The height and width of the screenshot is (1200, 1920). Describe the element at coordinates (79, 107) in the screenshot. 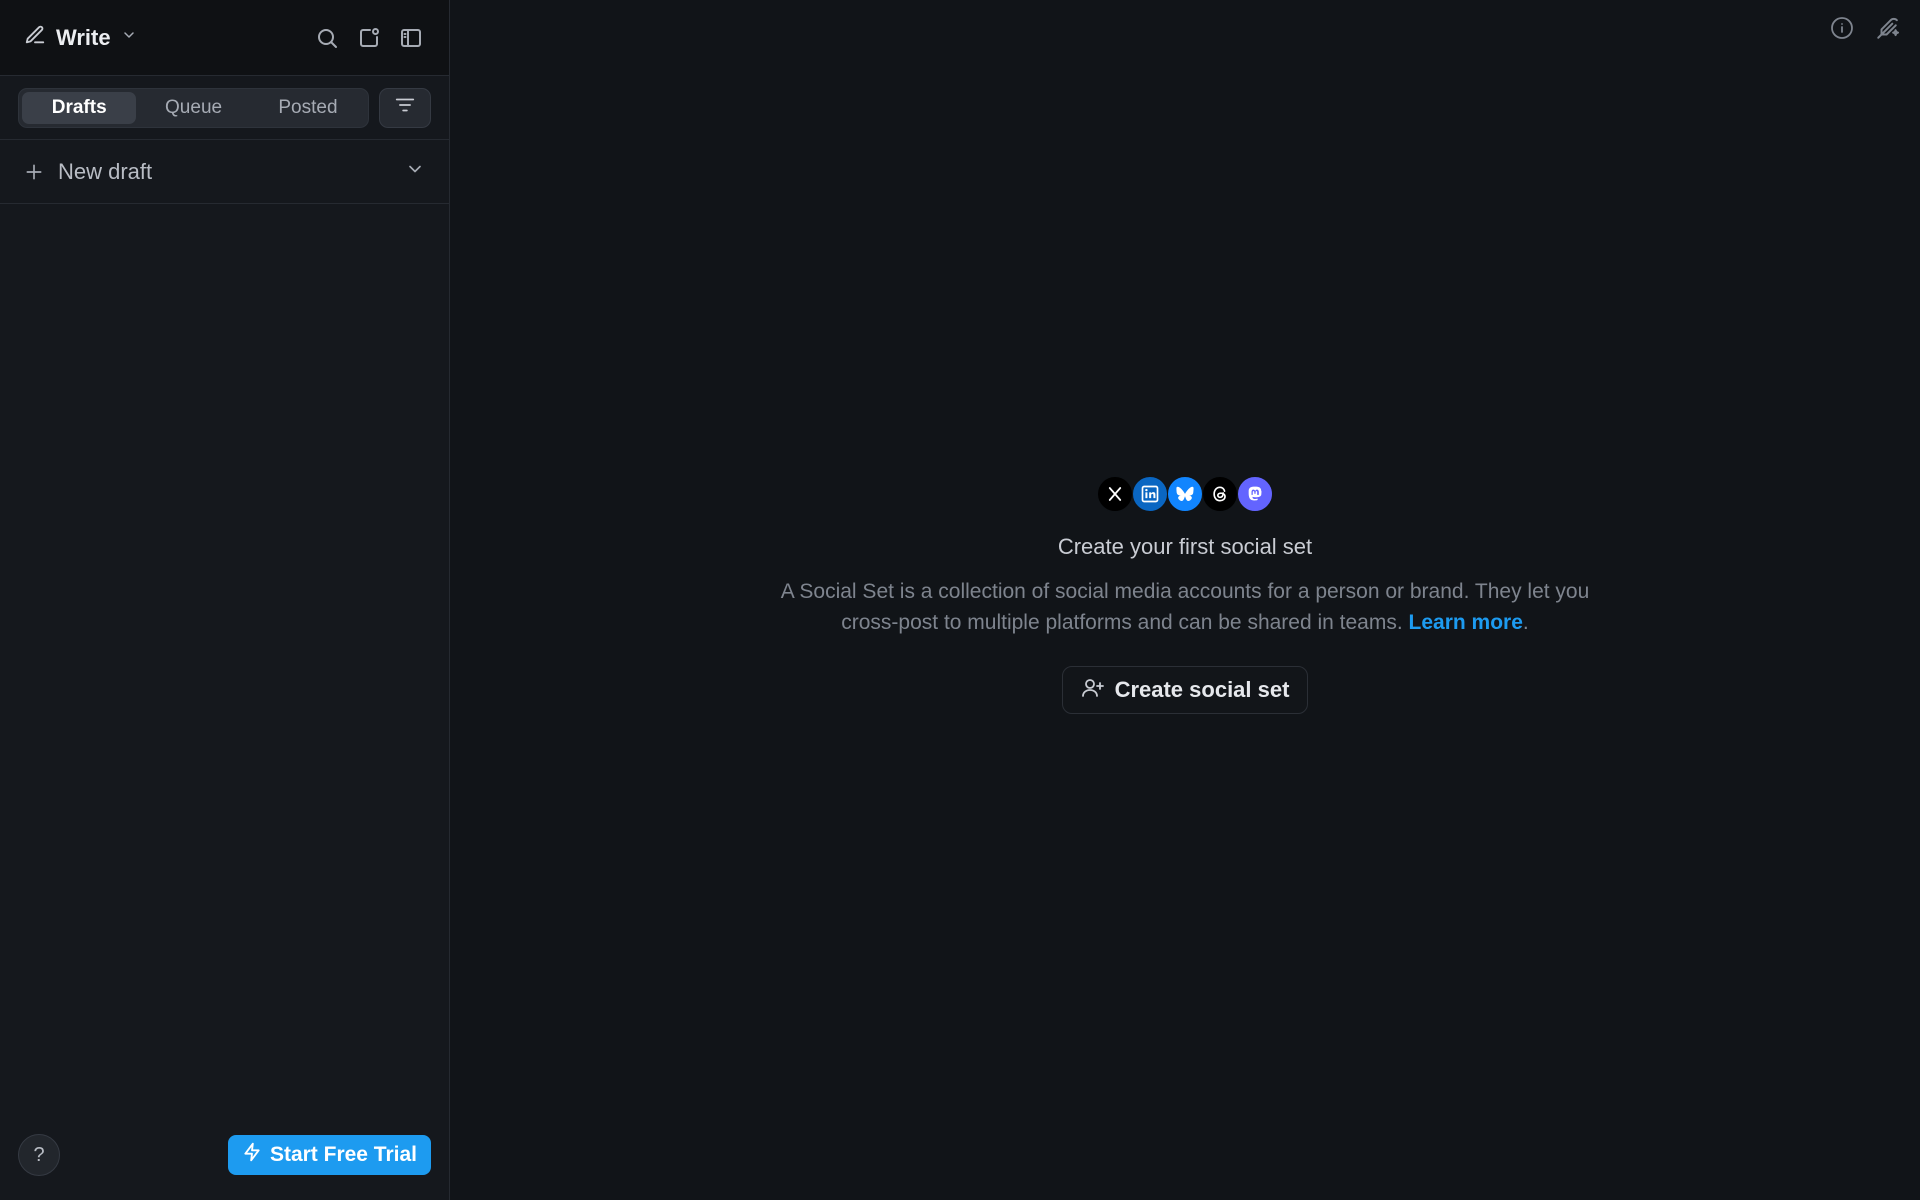

I see `tab-drafts: Drafts` at that location.